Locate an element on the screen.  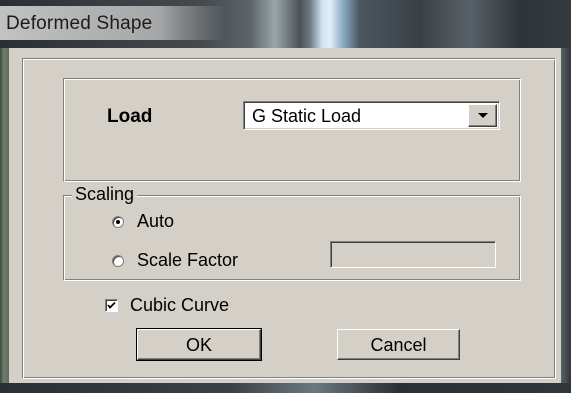
ok-button: OK is located at coordinates (199, 344).